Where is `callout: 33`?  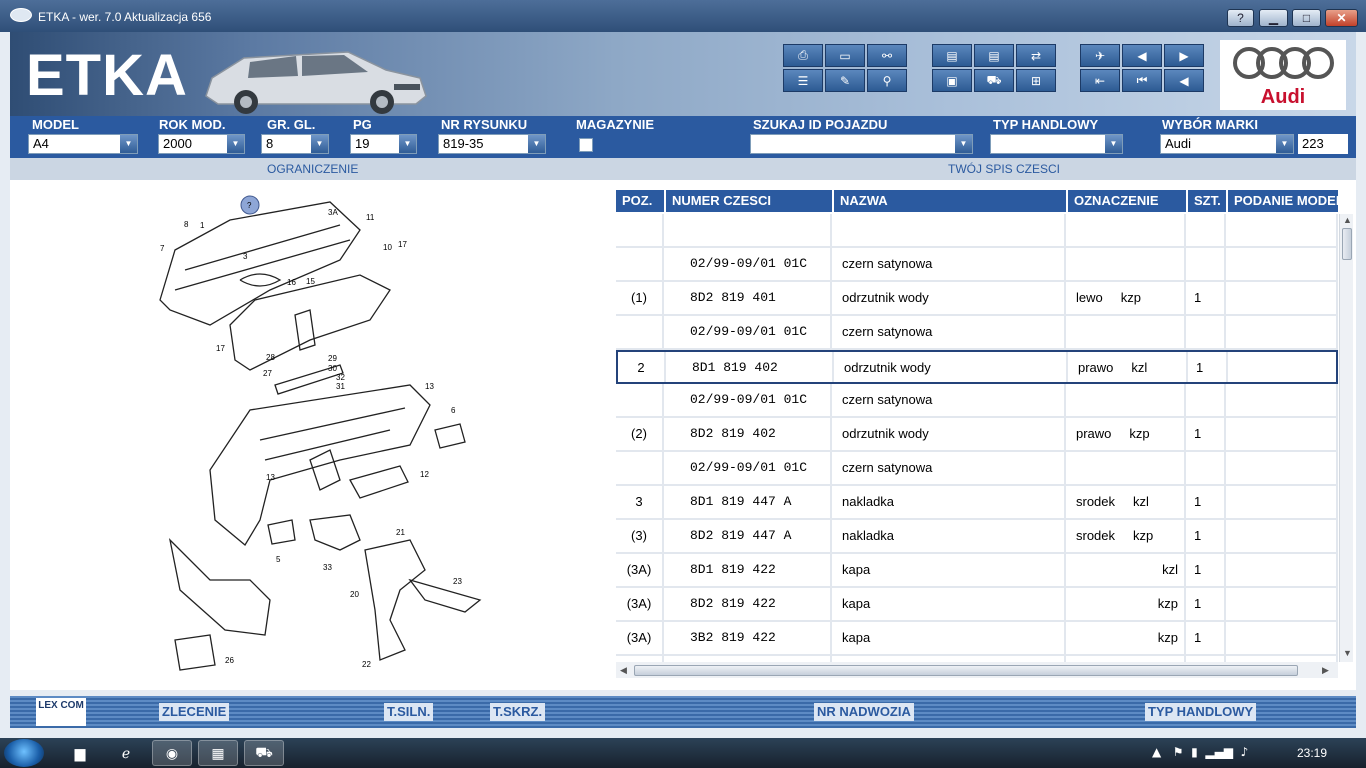 callout: 33 is located at coordinates (327, 567).